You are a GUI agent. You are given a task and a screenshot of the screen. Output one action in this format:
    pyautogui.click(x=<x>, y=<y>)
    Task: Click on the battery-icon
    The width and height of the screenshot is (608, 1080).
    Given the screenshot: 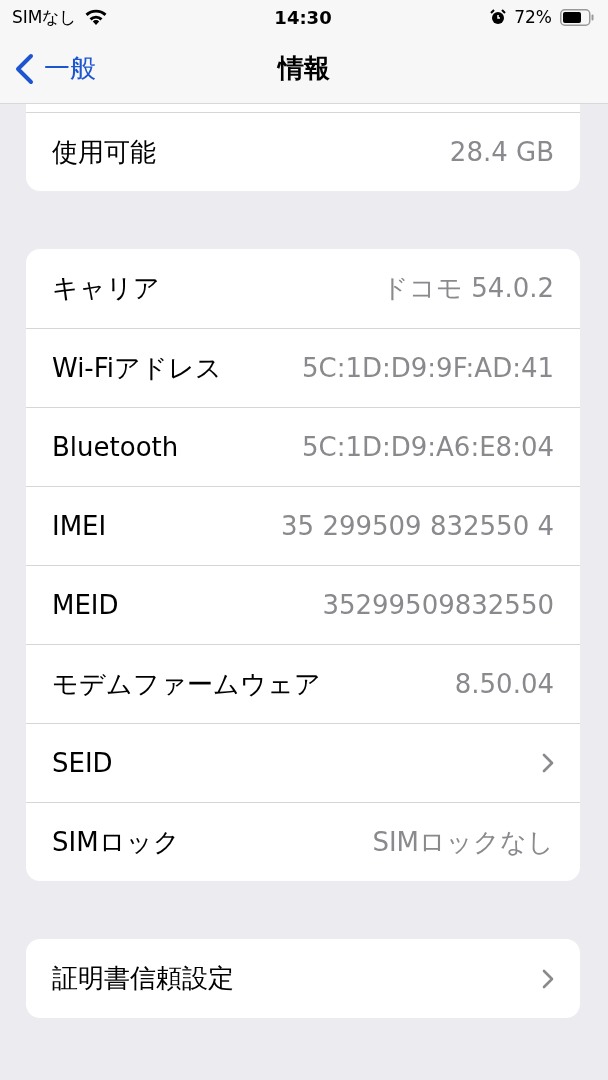 What is the action you would take?
    pyautogui.click(x=577, y=17)
    